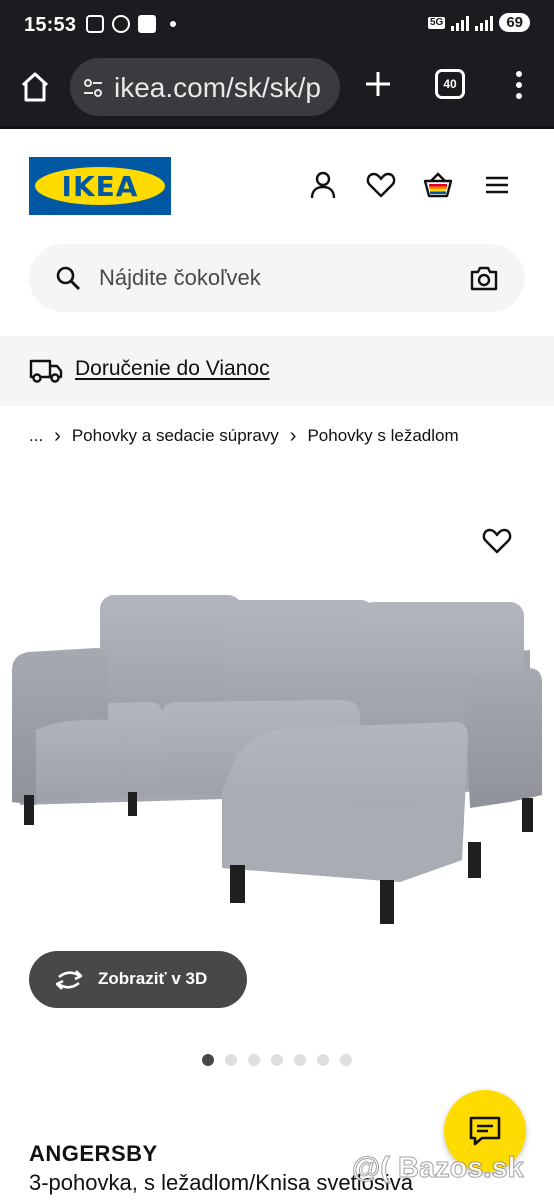  Describe the element at coordinates (277, 26) in the screenshot. I see `status-bar: 15:53 5G 69` at that location.